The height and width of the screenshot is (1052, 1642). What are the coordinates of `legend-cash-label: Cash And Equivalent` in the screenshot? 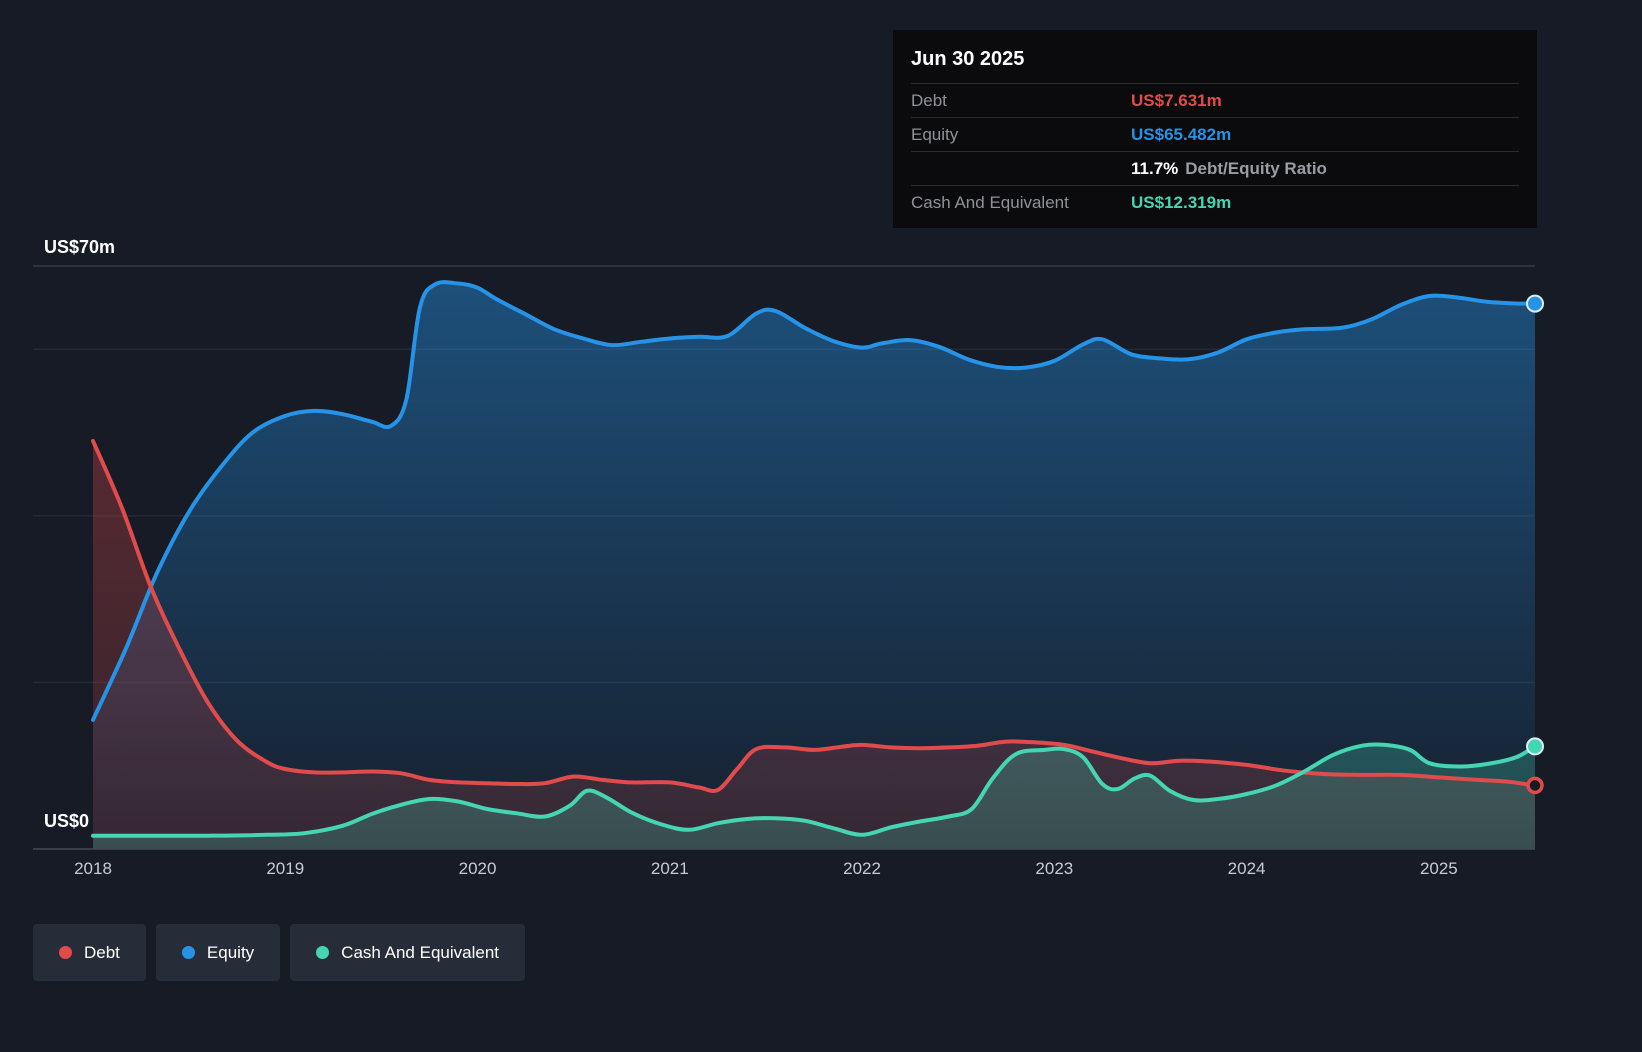 It's located at (420, 952).